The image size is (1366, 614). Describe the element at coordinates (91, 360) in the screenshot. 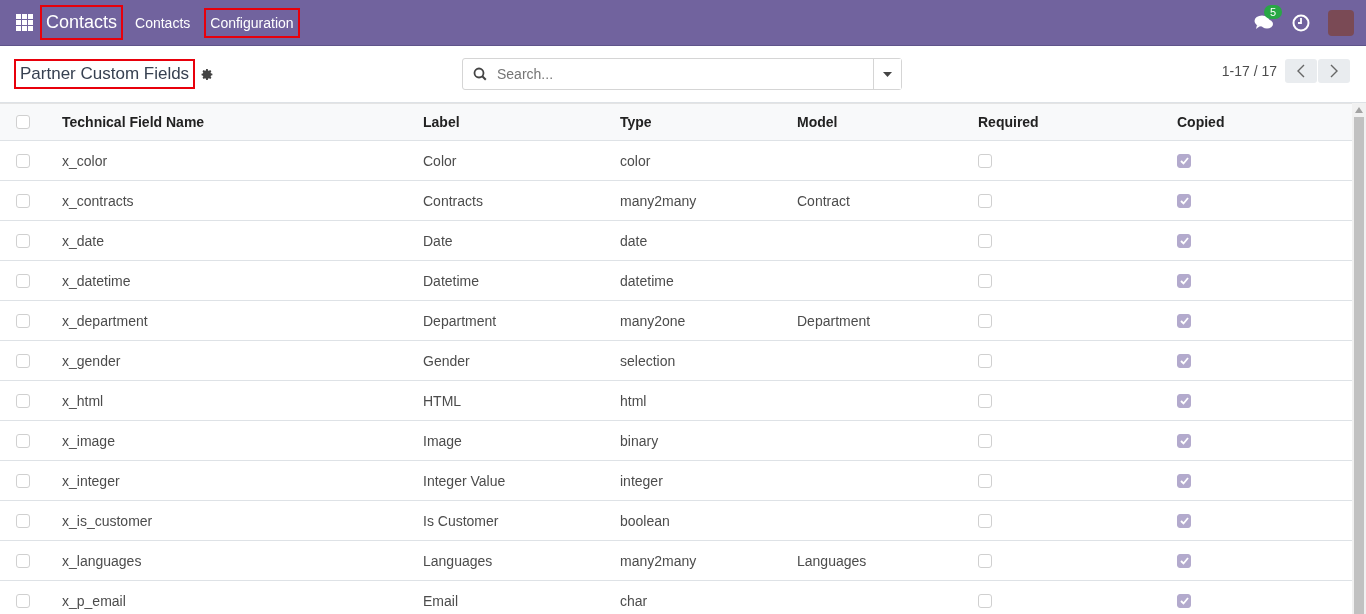

I see `table-cell: x_gender` at that location.